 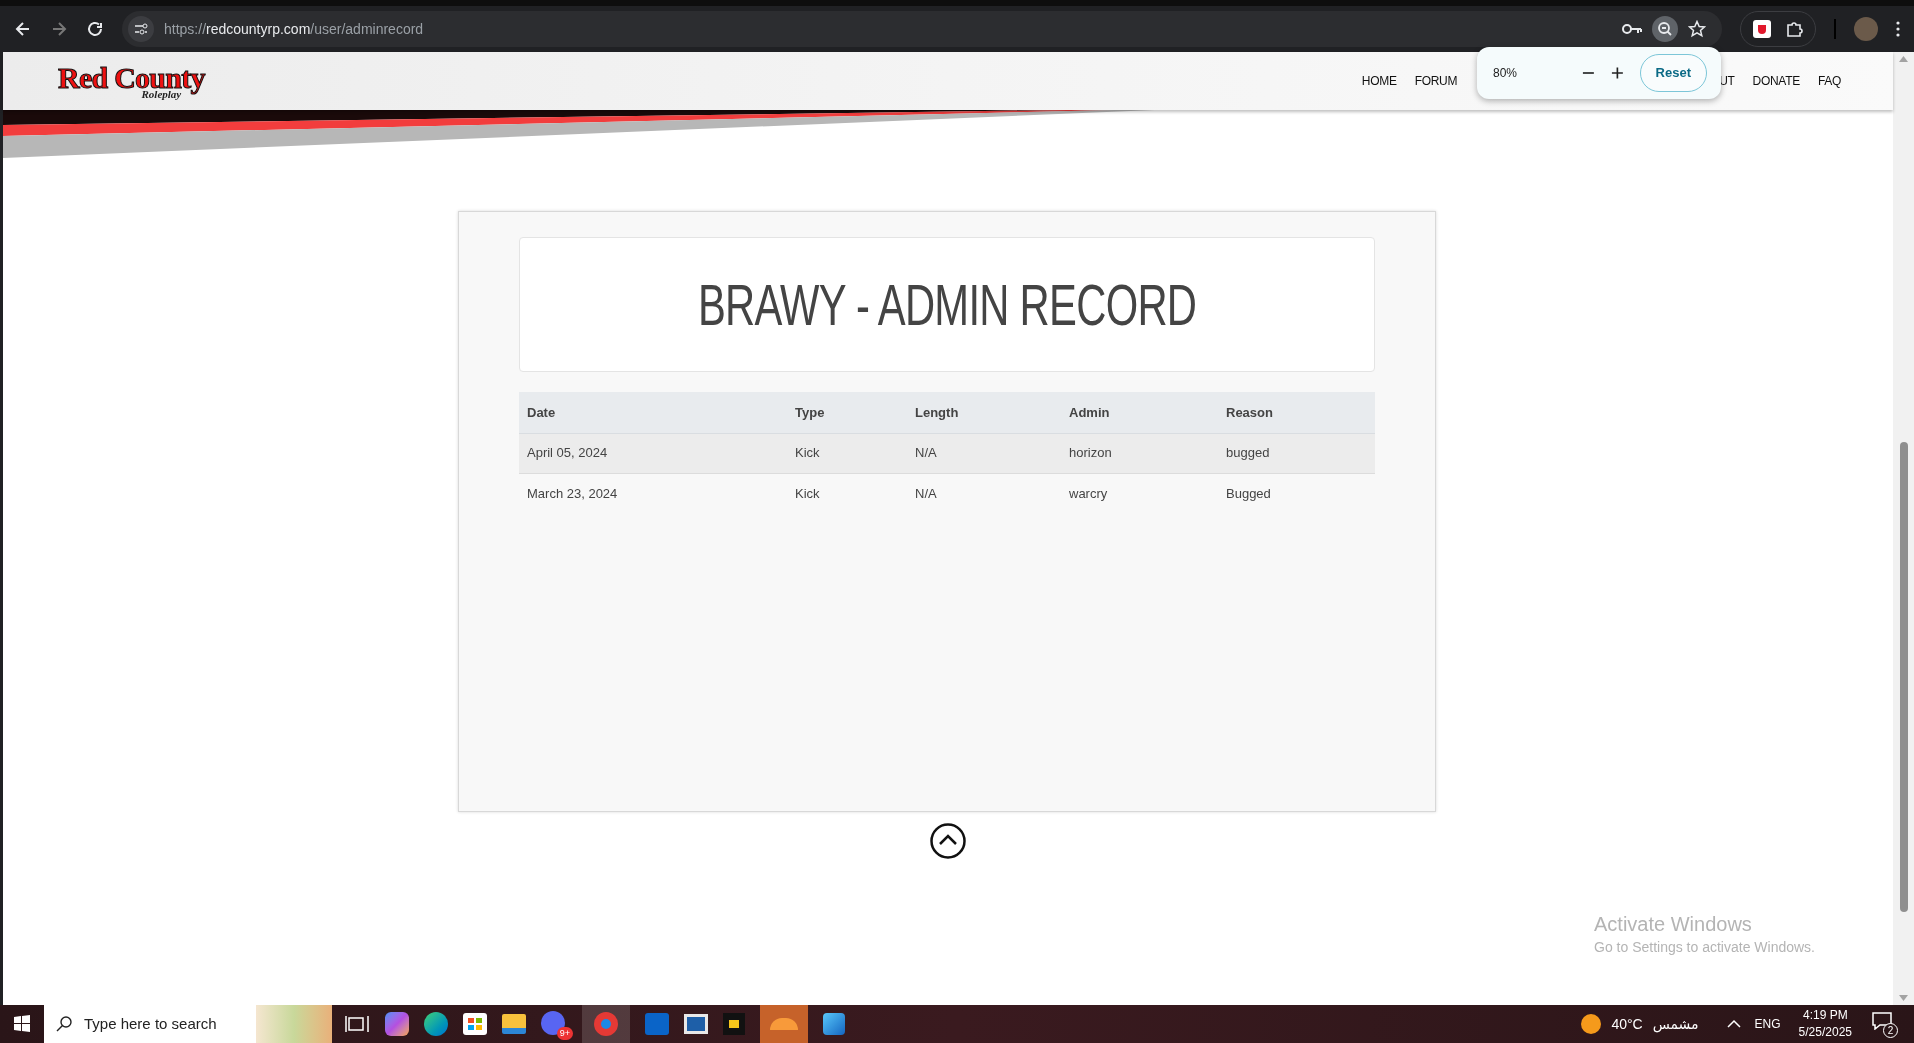 What do you see at coordinates (357, 1024) in the screenshot?
I see `task-view-icon` at bounding box center [357, 1024].